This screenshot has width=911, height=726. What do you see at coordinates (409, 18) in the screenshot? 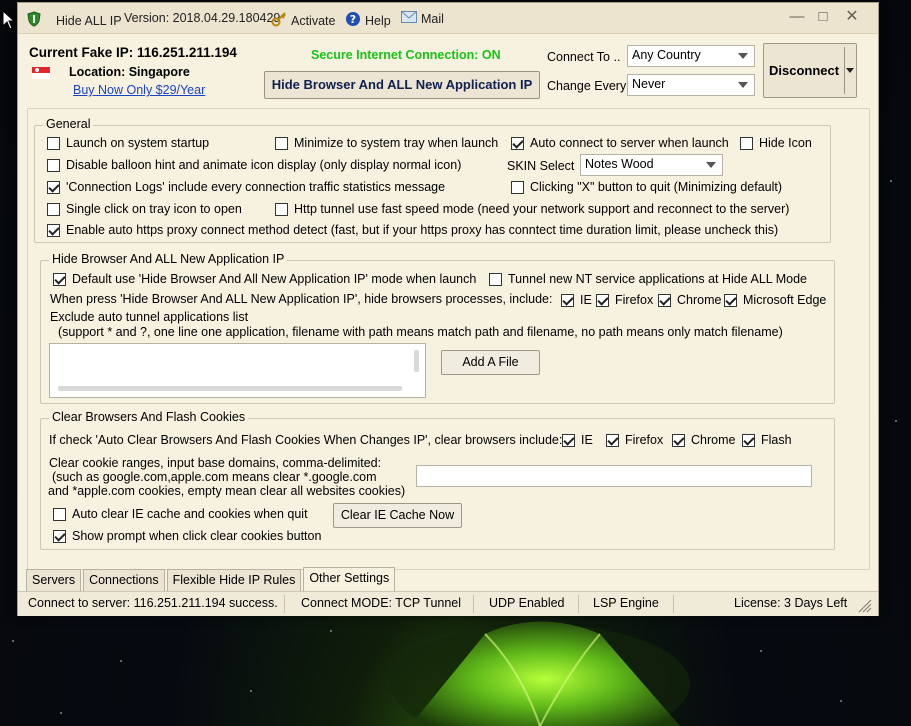
I see `mail-icon` at bounding box center [409, 18].